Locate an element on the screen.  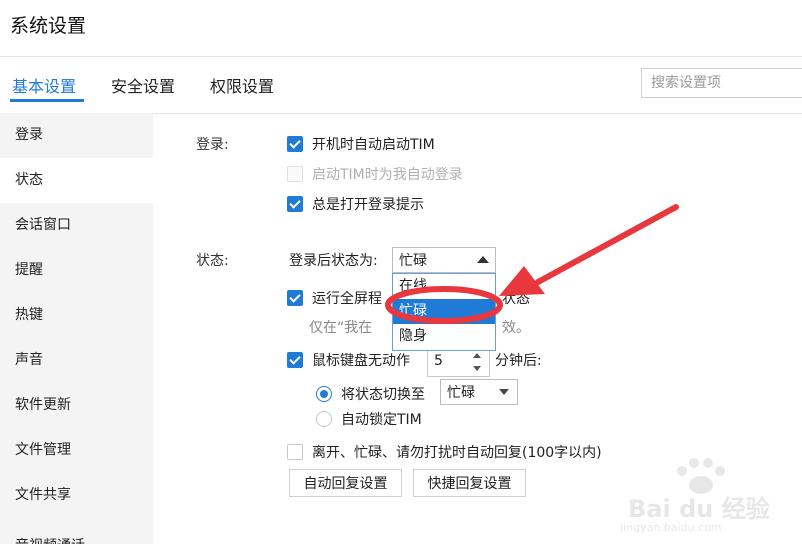
auto-lock-row: 自动锁定TIM is located at coordinates (369, 419).